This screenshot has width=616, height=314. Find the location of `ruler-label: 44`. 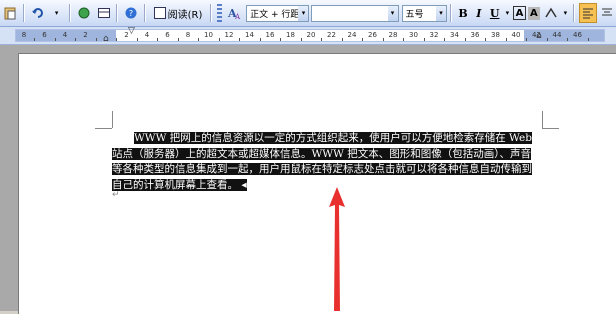

ruler-label: 44 is located at coordinates (557, 35).